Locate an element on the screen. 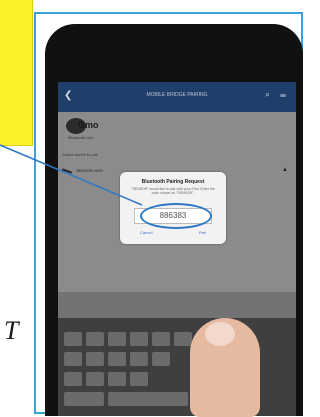 This screenshot has height=417, width=320. brand-subtitle: Bluetooth Link is located at coordinates (81, 137).